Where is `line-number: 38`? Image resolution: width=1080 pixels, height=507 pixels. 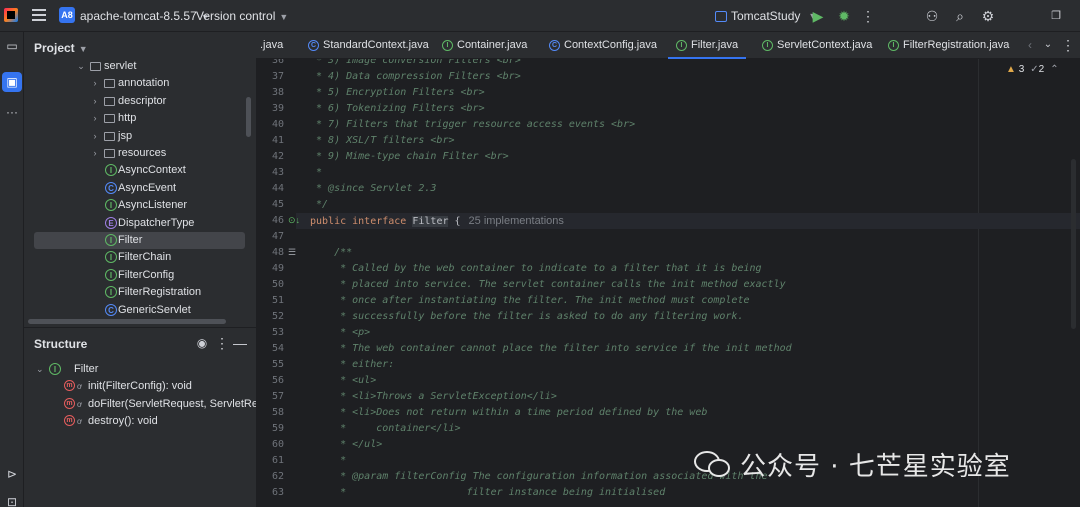 line-number: 38 is located at coordinates (277, 92).